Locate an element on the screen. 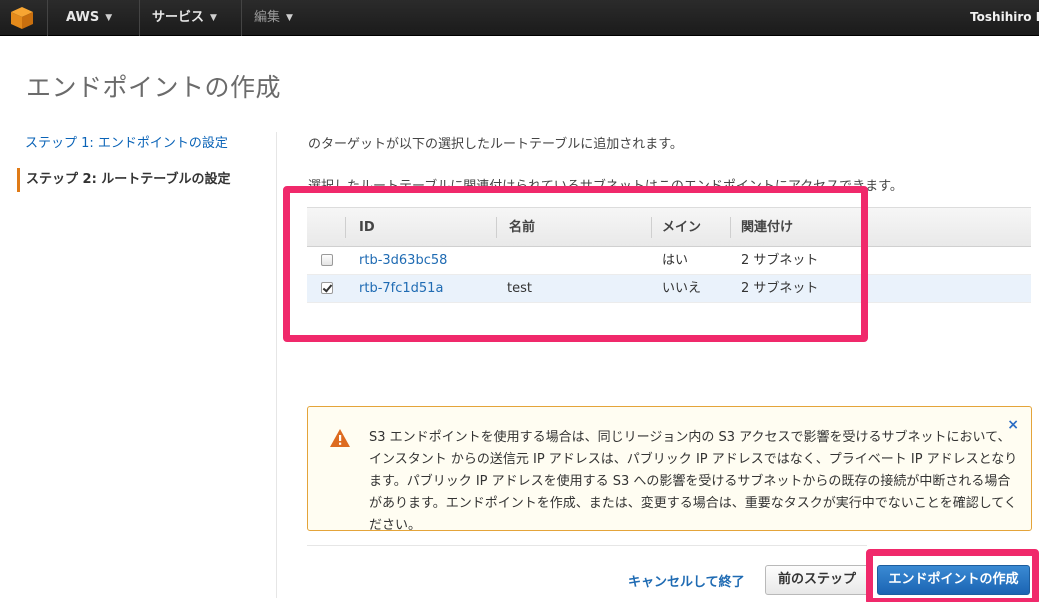  step-2-current: ステップ 2: ルートテーブルの設定 is located at coordinates (139, 180).